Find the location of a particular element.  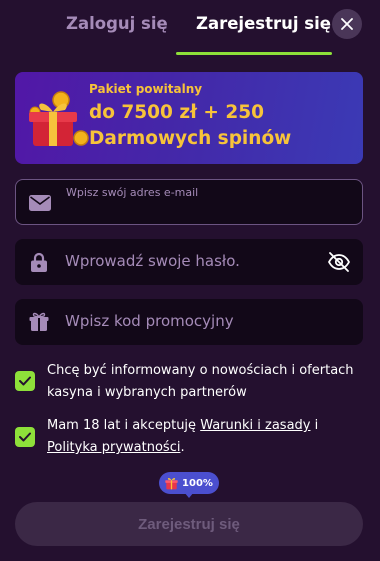

banner-headline: do 7500 zł + 250 Darmowych spinów is located at coordinates (190, 125).